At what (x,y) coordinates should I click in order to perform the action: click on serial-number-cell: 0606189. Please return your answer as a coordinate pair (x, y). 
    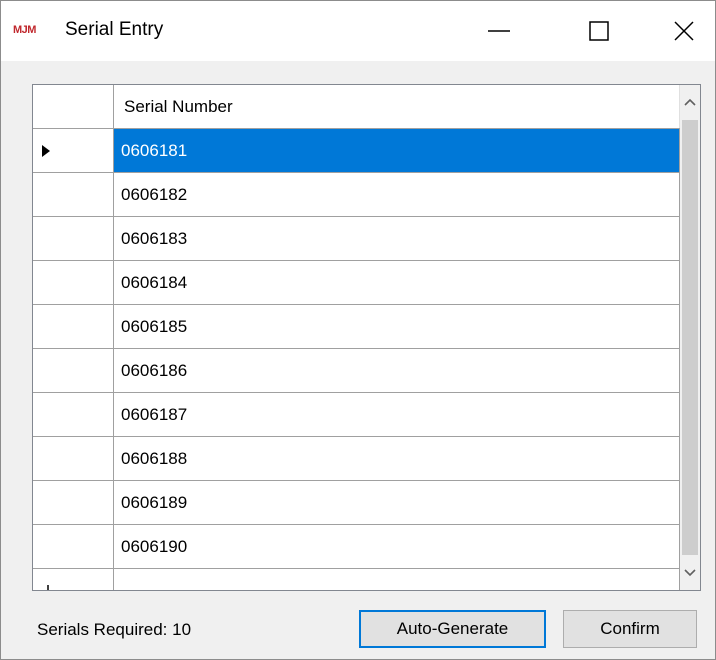
    Looking at the image, I should click on (397, 503).